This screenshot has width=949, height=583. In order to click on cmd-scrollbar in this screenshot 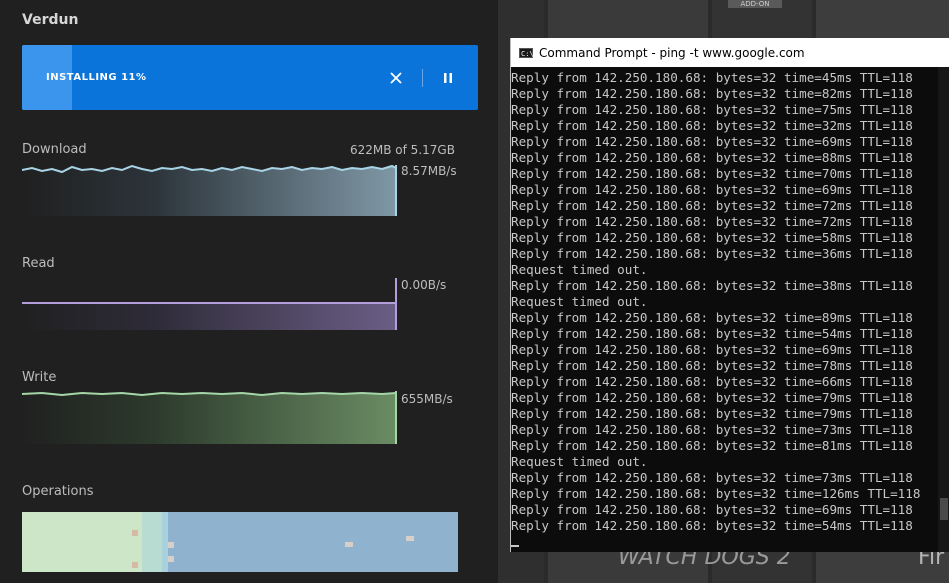, I will do `click(943, 309)`.